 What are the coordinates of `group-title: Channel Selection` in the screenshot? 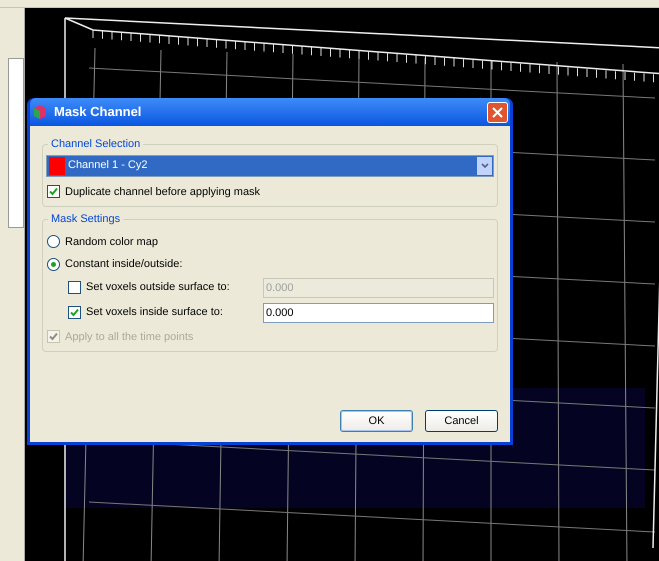 It's located at (96, 144).